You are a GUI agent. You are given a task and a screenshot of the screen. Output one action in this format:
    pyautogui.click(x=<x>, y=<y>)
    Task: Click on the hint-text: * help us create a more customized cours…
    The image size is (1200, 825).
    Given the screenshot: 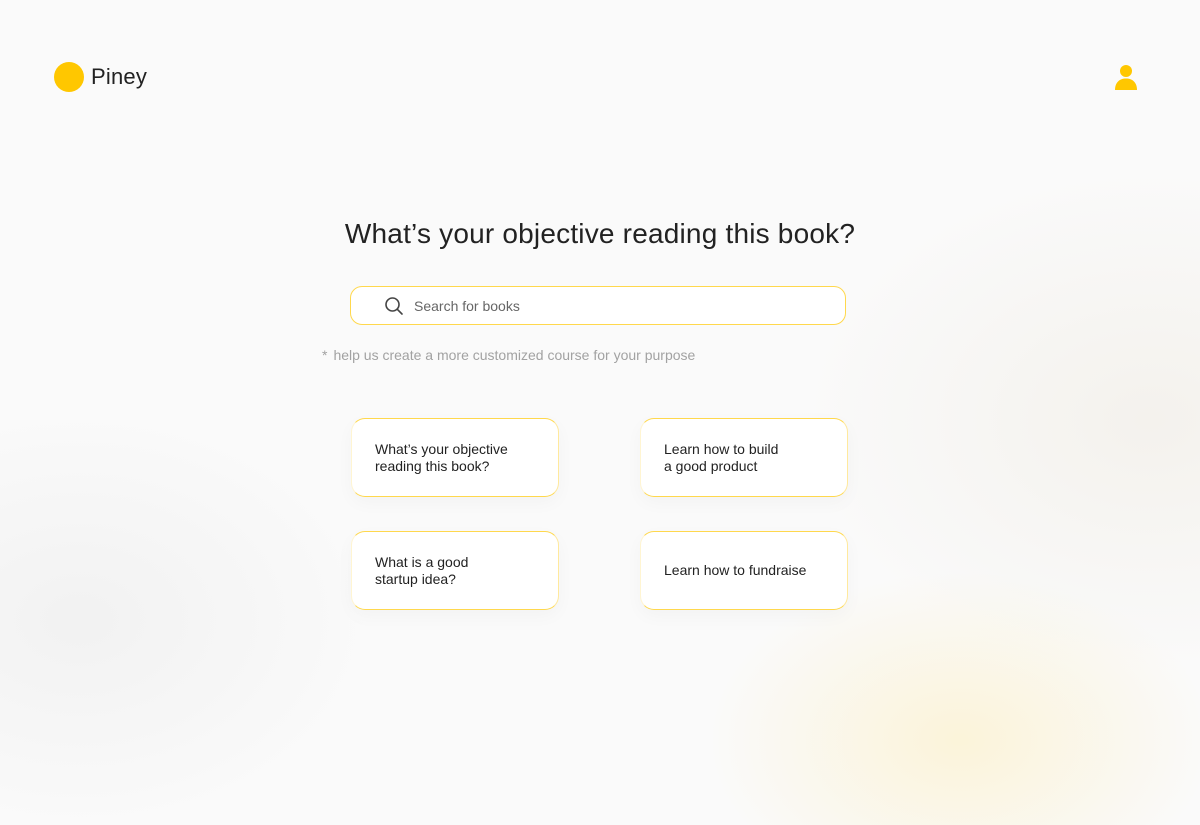 What is the action you would take?
    pyautogui.click(x=508, y=355)
    